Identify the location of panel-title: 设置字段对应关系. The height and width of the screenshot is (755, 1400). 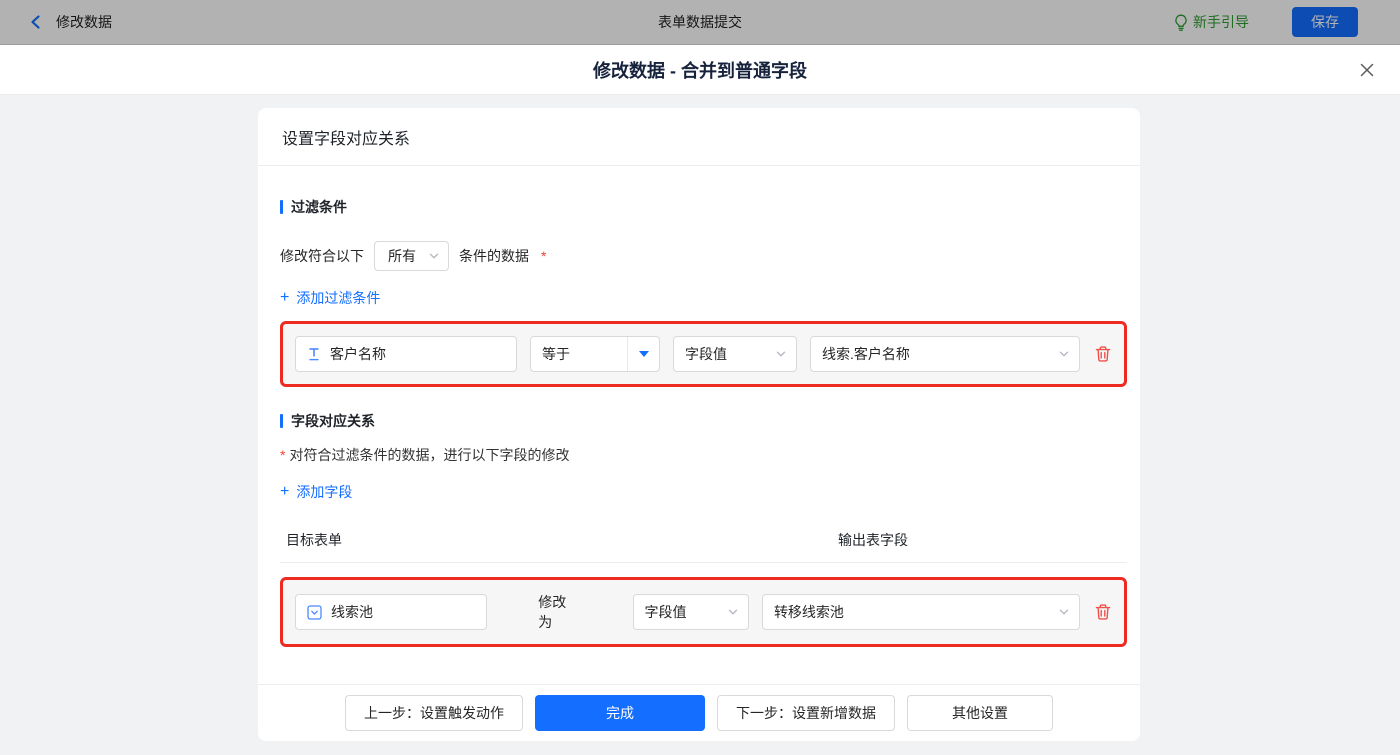
(699, 137).